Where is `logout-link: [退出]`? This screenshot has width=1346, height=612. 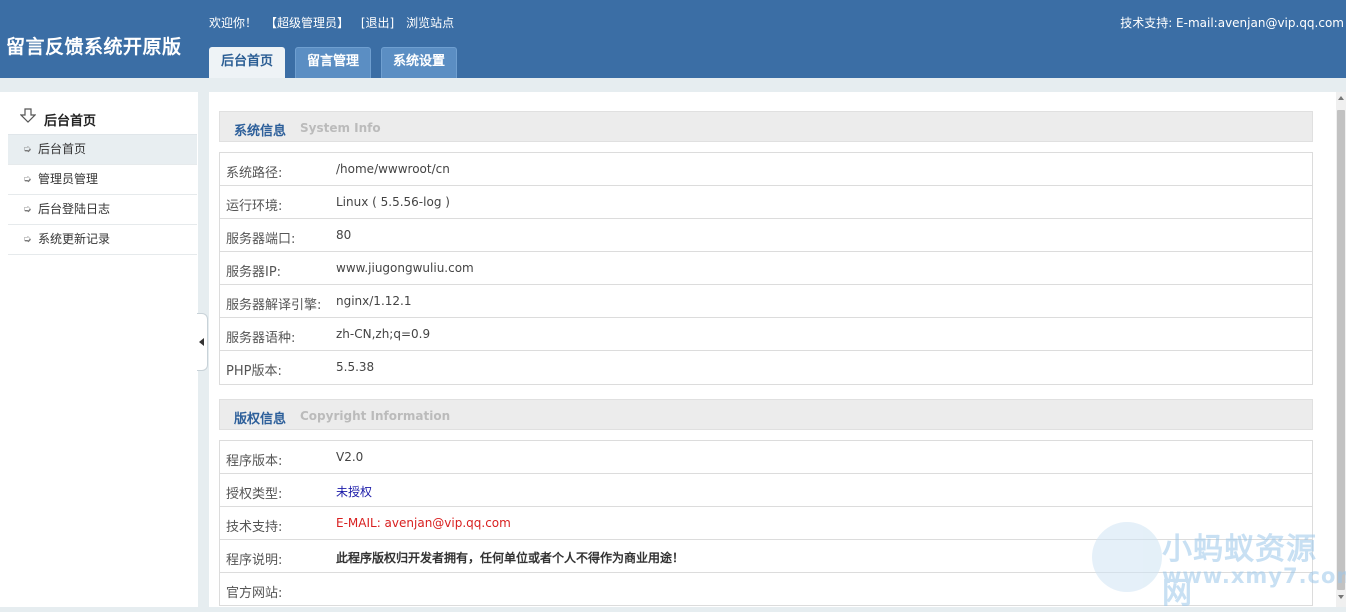
logout-link: [退出] is located at coordinates (377, 23).